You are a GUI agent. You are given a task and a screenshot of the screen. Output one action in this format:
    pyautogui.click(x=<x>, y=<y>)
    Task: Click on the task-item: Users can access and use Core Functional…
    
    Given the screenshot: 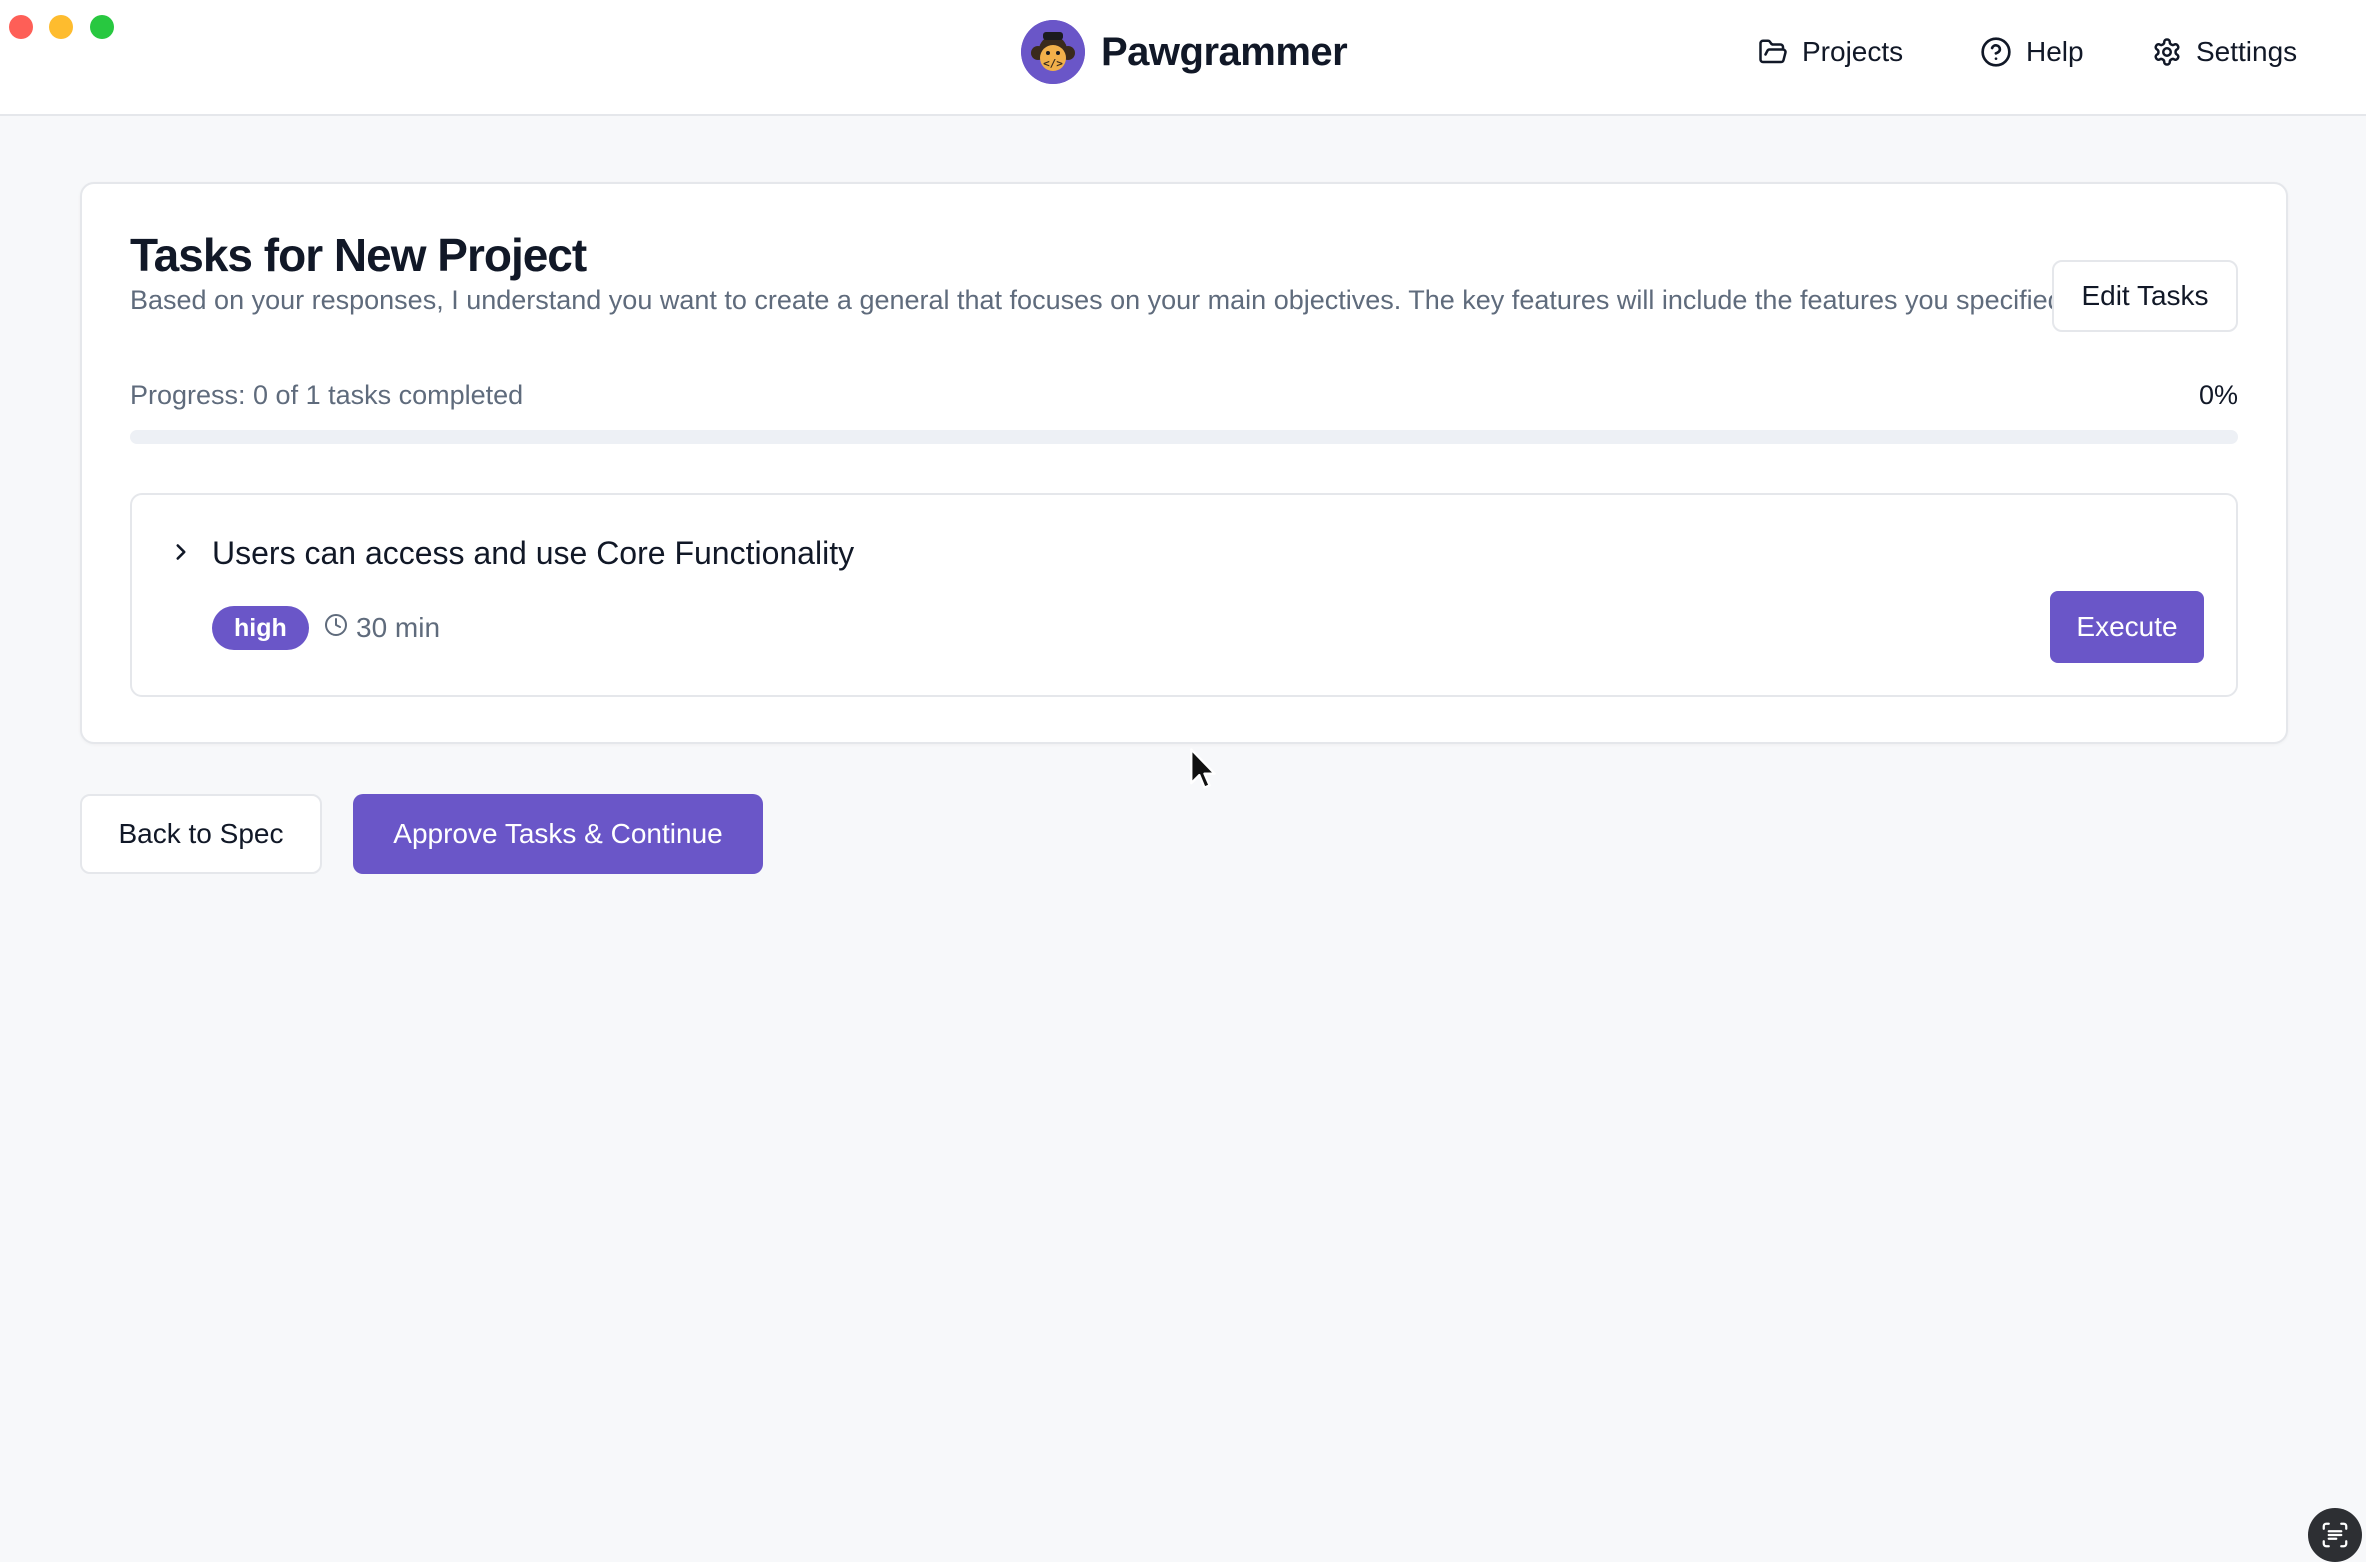 What is the action you would take?
    pyautogui.click(x=1184, y=595)
    